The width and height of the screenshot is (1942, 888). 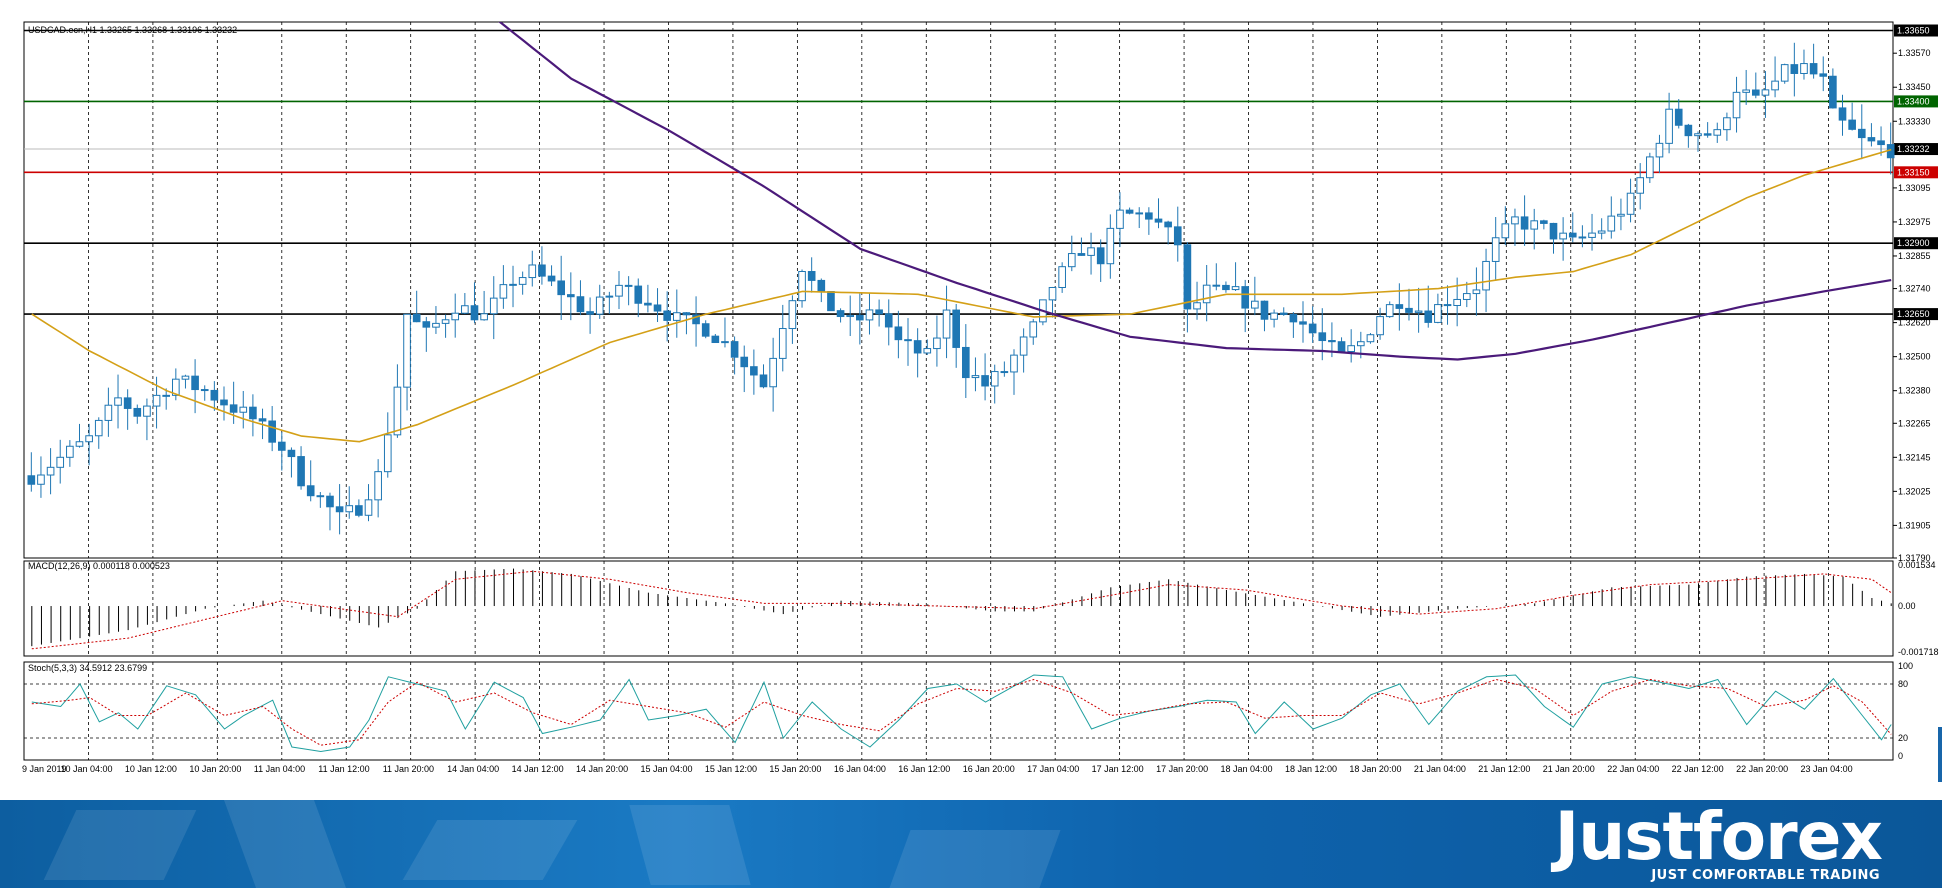 What do you see at coordinates (343, 769) in the screenshot?
I see `x-tick-label: 11 Jan 12:00` at bounding box center [343, 769].